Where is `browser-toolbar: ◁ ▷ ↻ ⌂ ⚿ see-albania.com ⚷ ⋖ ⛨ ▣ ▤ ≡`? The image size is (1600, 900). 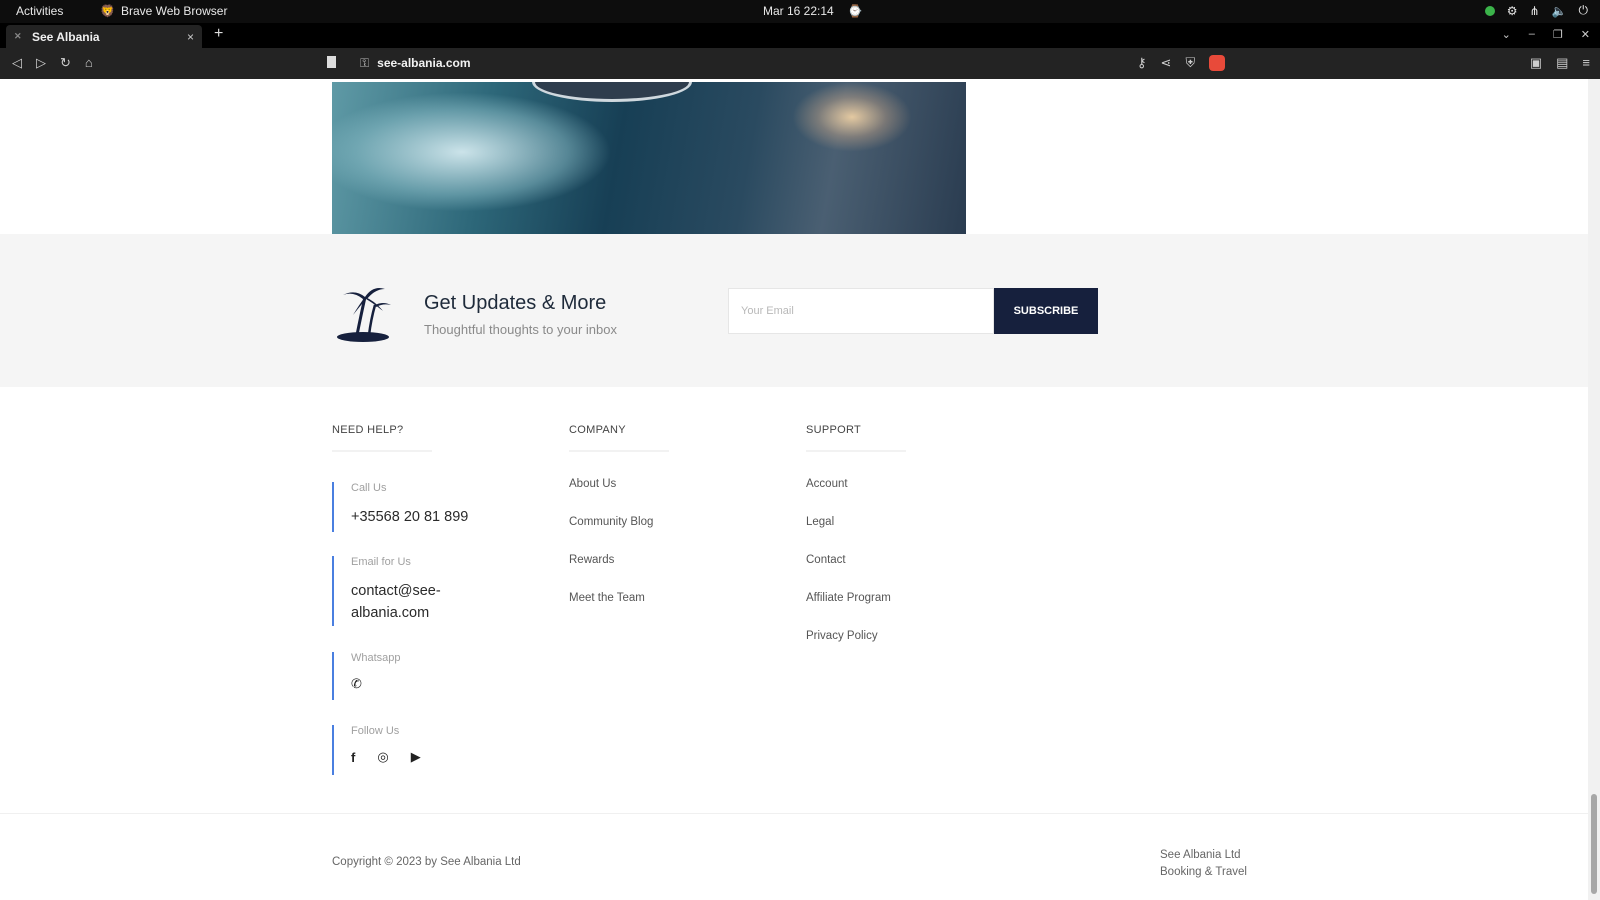 browser-toolbar: ◁ ▷ ↻ ⌂ ⚿ see-albania.com ⚷ ⋖ ⛨ ▣ ▤ ≡ is located at coordinates (800, 63).